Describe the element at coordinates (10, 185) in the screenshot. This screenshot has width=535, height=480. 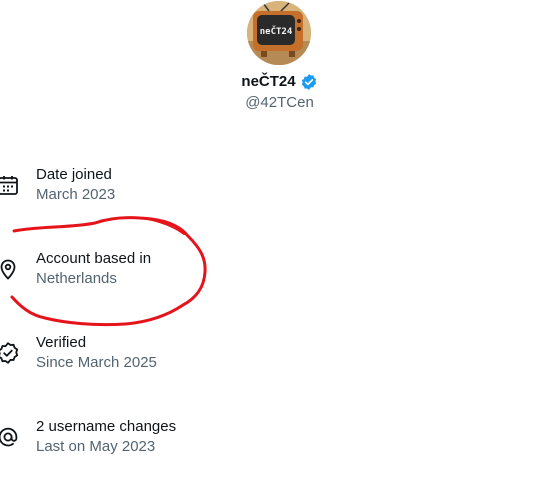
I see `calendar-icon` at that location.